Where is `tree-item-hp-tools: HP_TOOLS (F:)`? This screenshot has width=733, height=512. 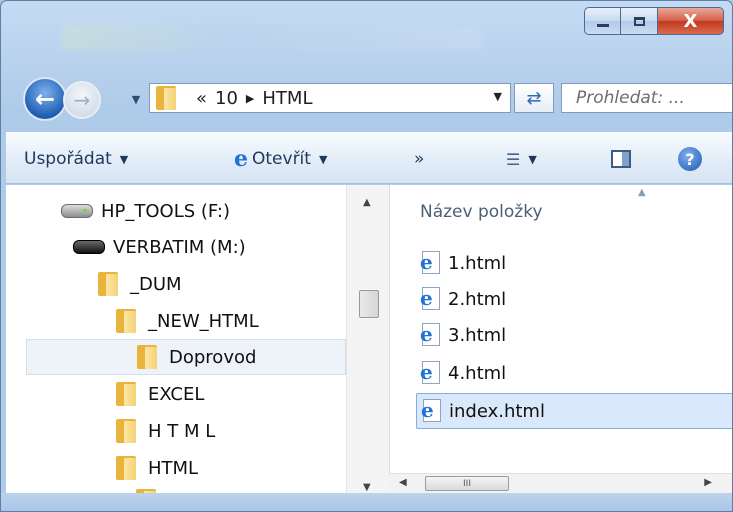
tree-item-hp-tools: HP_TOOLS (F:) is located at coordinates (145, 211).